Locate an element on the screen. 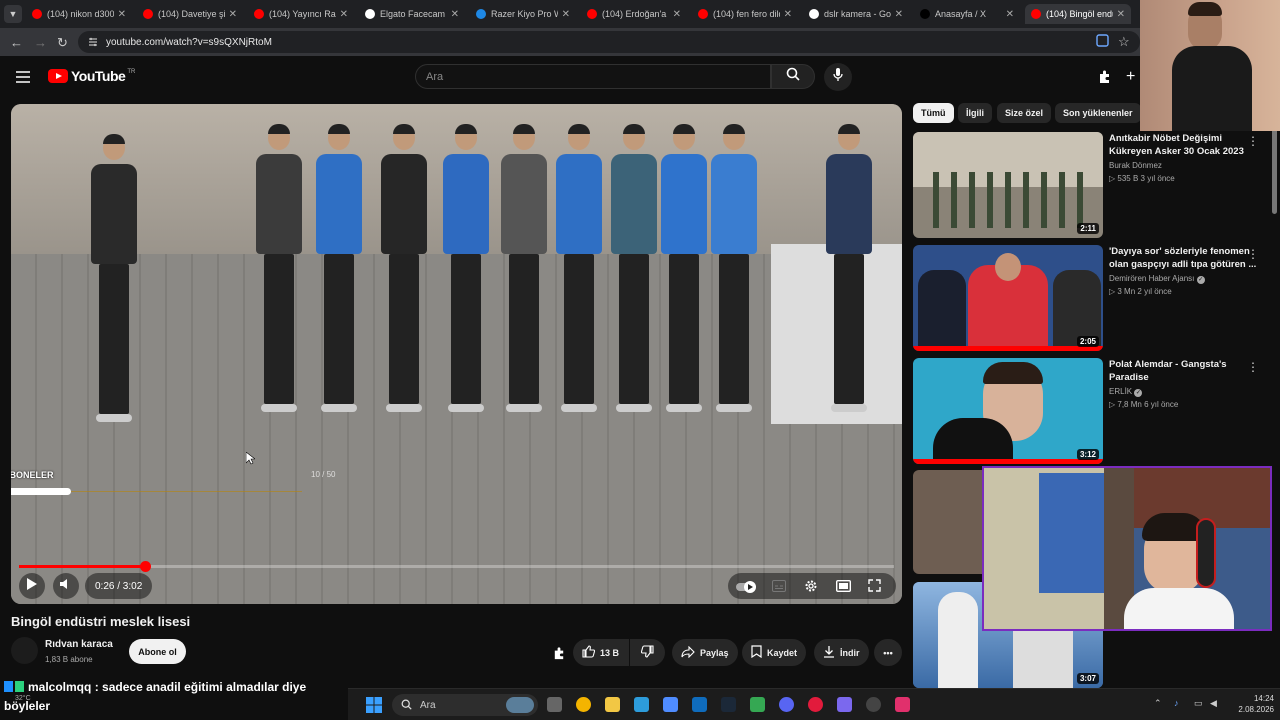  taskbar-clock: 14:24 2.08.2026 is located at coordinates (1249, 704).